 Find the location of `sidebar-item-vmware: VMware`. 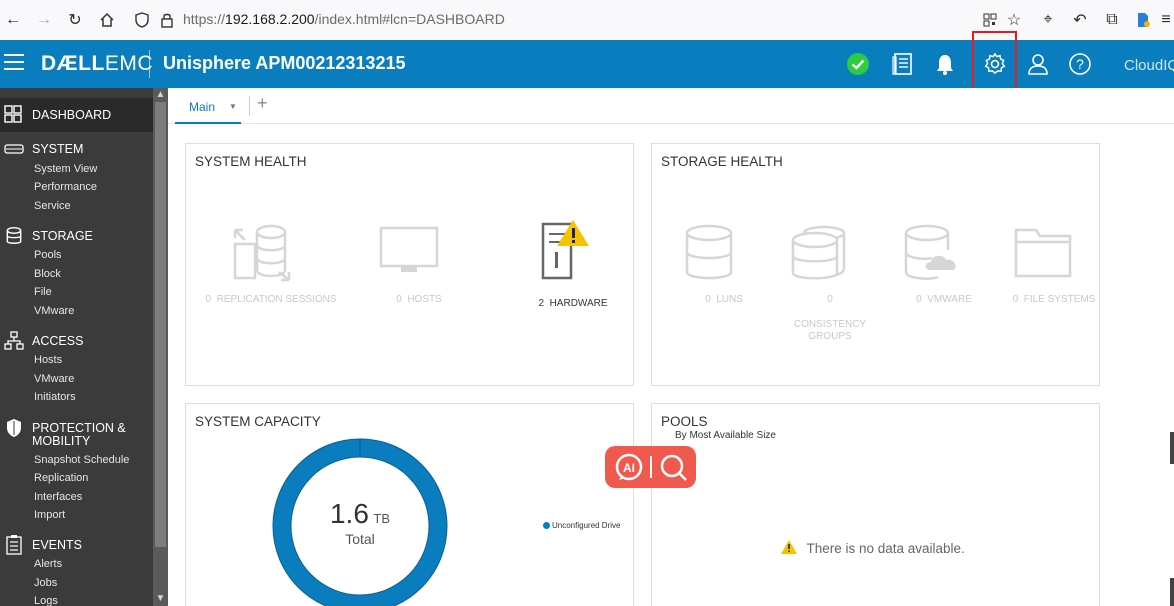

sidebar-item-vmware: VMware is located at coordinates (54, 311).